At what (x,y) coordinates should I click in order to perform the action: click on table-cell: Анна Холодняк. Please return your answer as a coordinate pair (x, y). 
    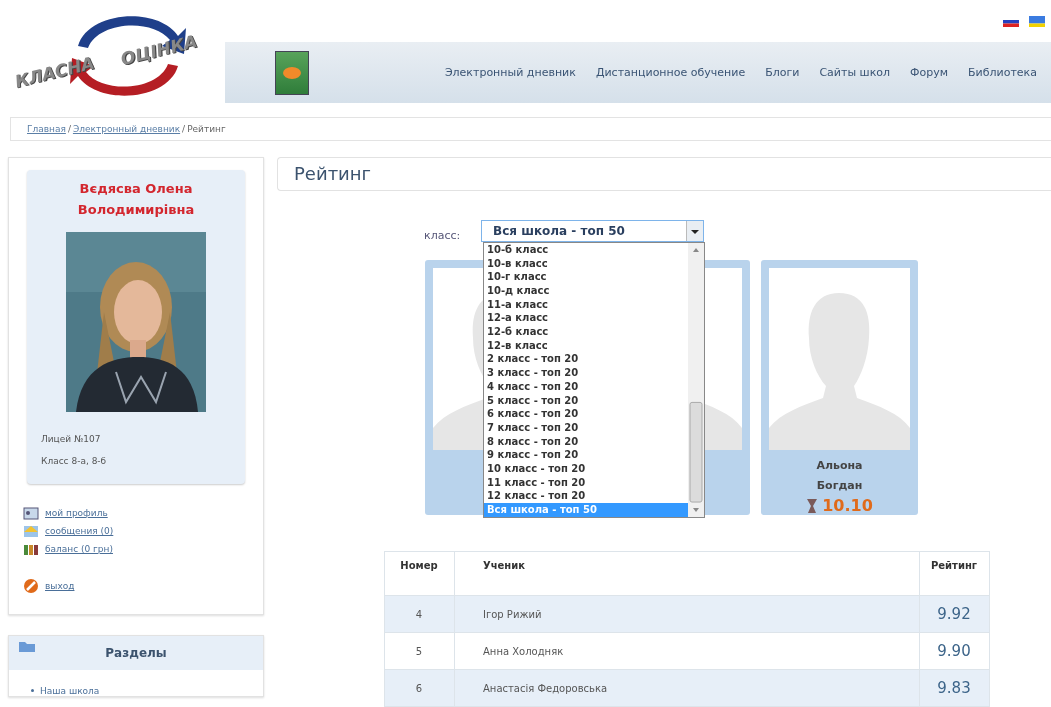
    Looking at the image, I should click on (687, 651).